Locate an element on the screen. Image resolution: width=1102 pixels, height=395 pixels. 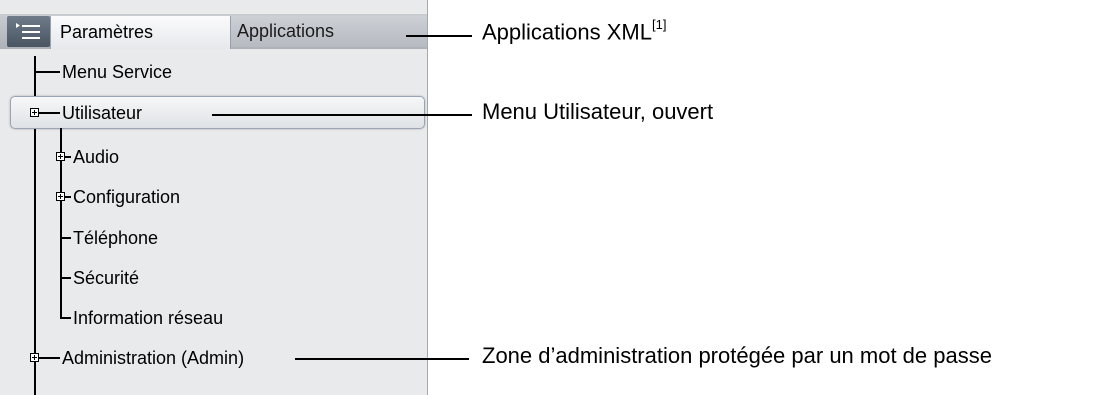
menu-button is located at coordinates (28, 31).